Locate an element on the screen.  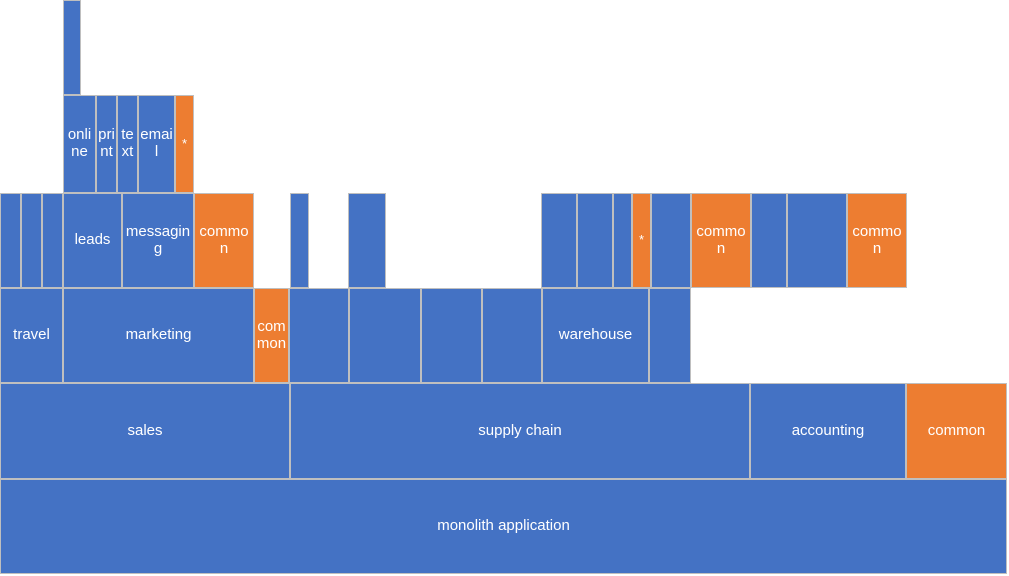
block-messaging: messaging is located at coordinates (158, 240).